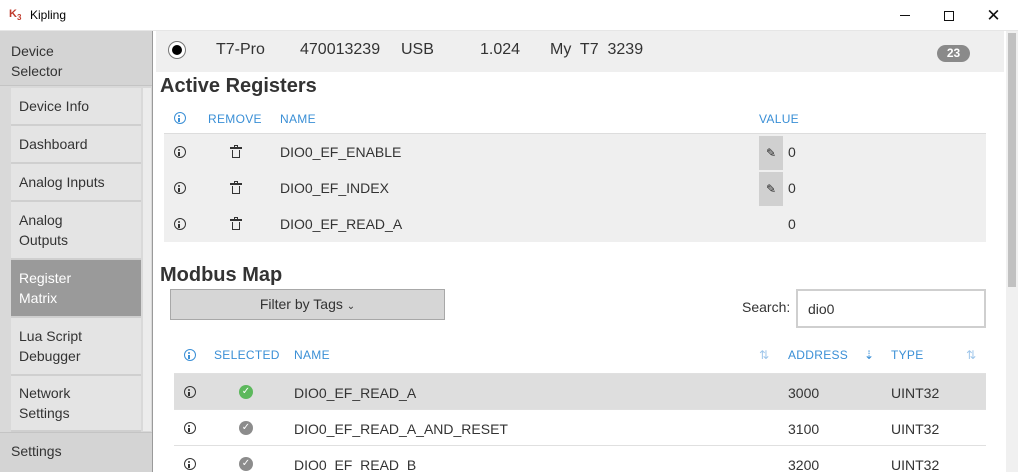 This screenshot has width=1018, height=472. I want to click on sidebar-item-label: Outputs, so click(44, 240).